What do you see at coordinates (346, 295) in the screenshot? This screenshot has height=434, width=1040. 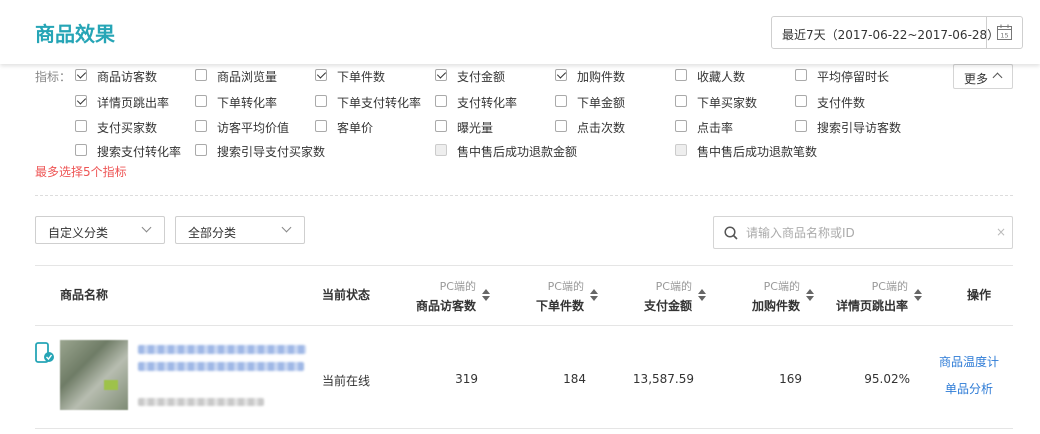 I see `col-header-status: 当前状态` at bounding box center [346, 295].